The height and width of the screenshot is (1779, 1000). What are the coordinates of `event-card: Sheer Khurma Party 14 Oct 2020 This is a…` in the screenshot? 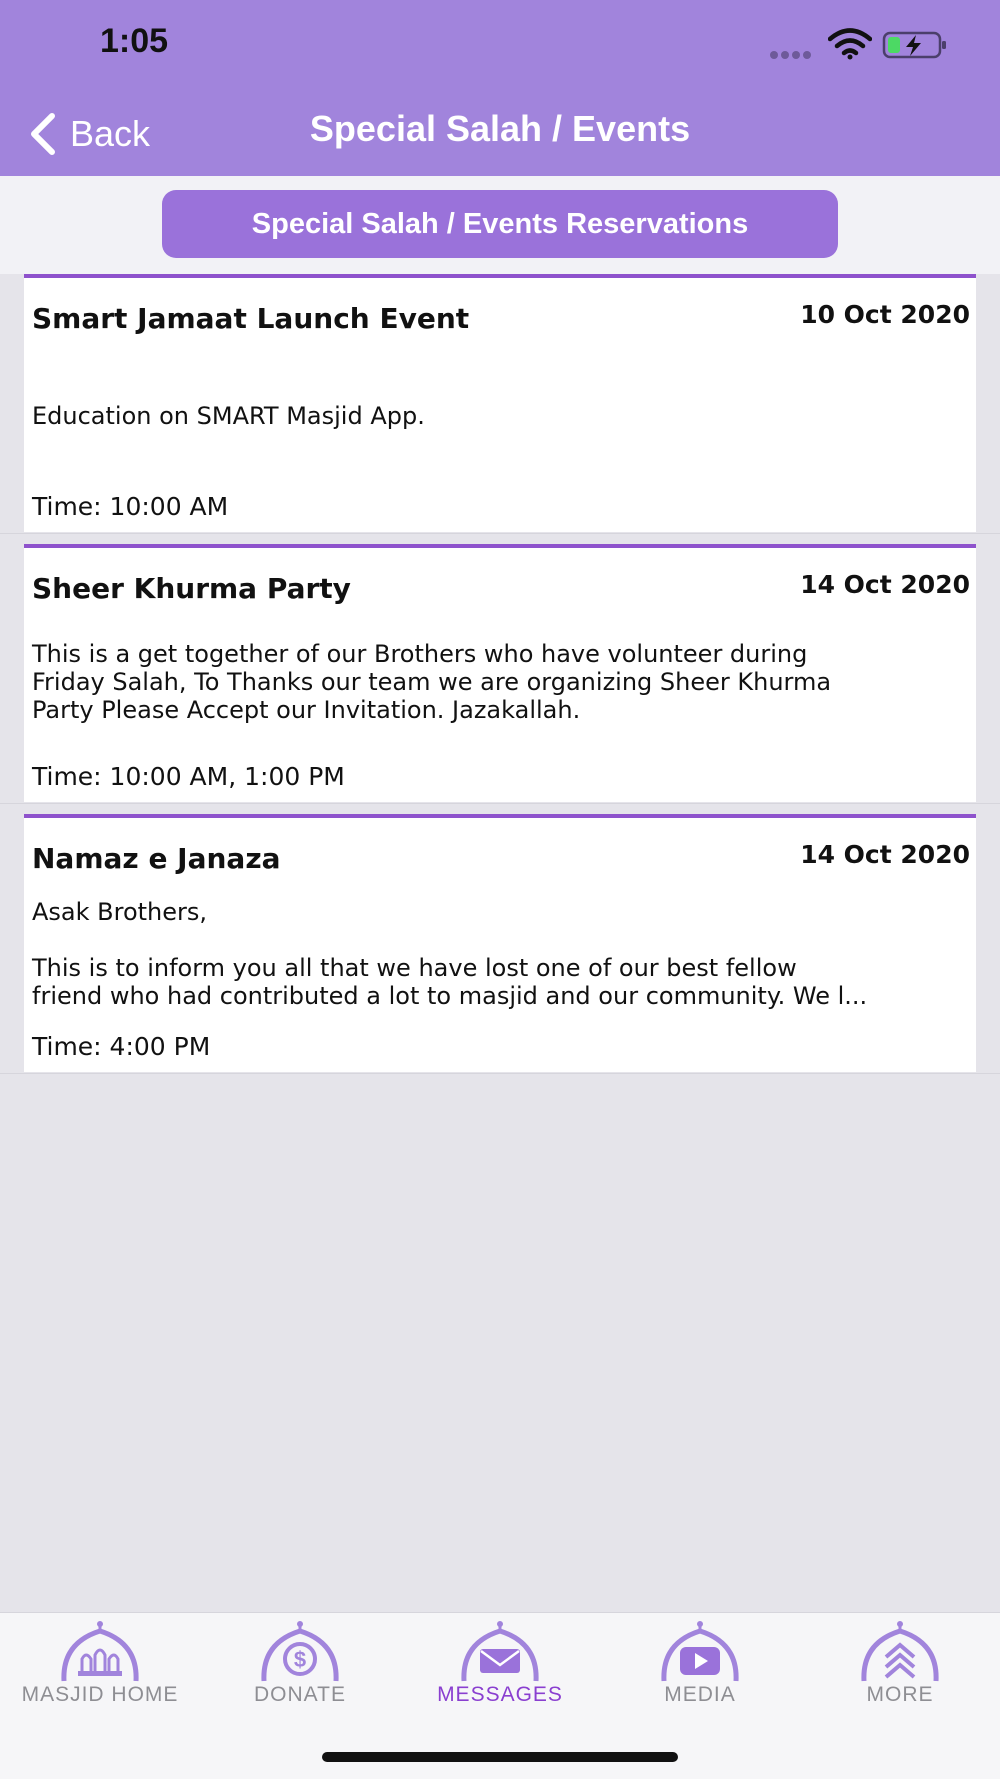 It's located at (500, 674).